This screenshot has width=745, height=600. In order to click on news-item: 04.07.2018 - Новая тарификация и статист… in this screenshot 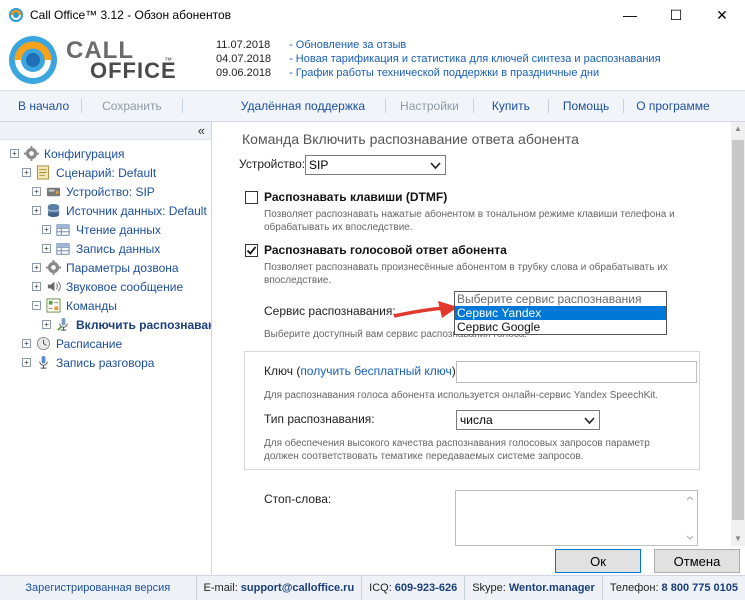, I will do `click(438, 59)`.